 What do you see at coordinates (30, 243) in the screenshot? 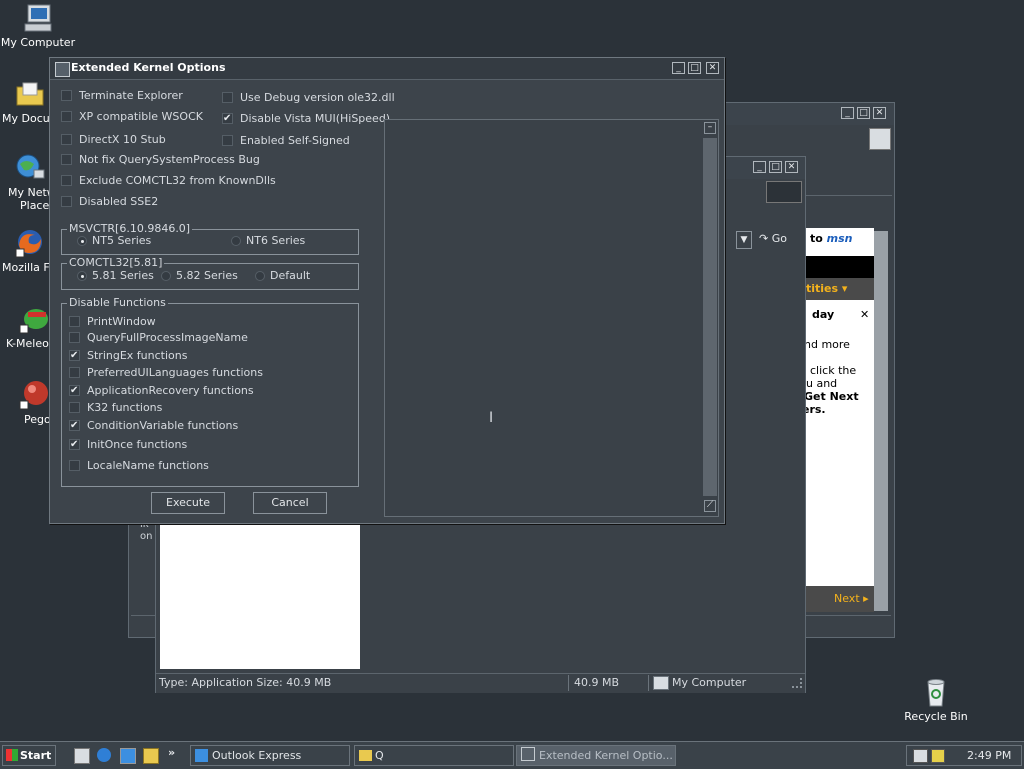
I see `firefox-icon` at bounding box center [30, 243].